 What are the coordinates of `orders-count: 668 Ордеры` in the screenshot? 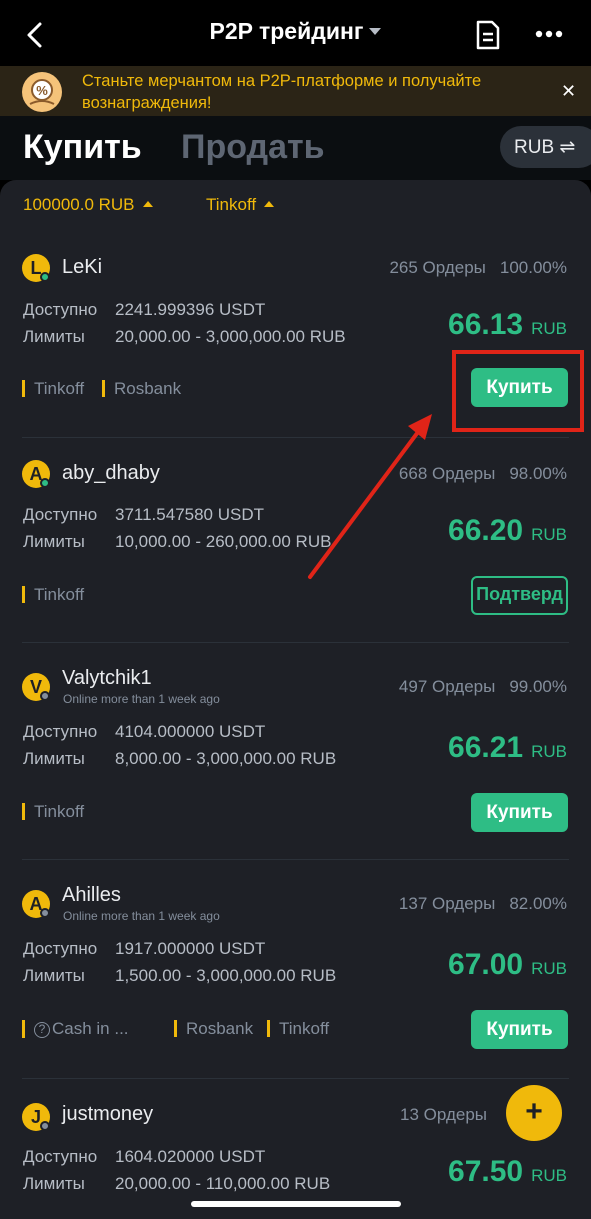 It's located at (447, 473).